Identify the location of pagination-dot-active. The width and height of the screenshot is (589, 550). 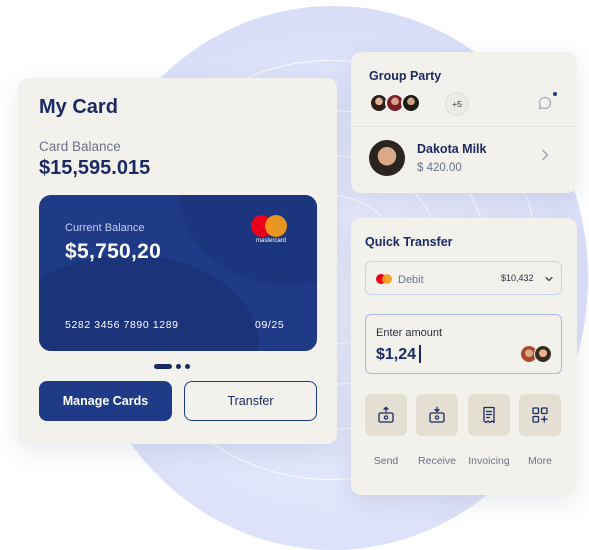
(163, 366).